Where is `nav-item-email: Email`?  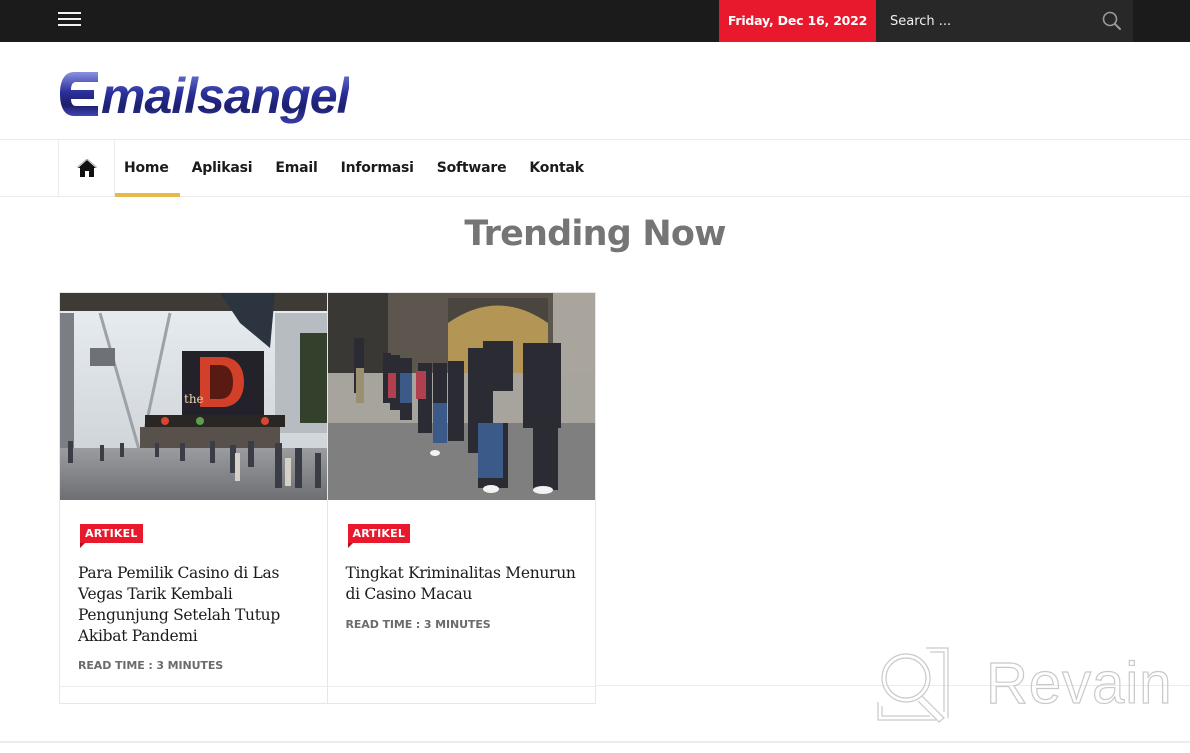 nav-item-email: Email is located at coordinates (296, 168).